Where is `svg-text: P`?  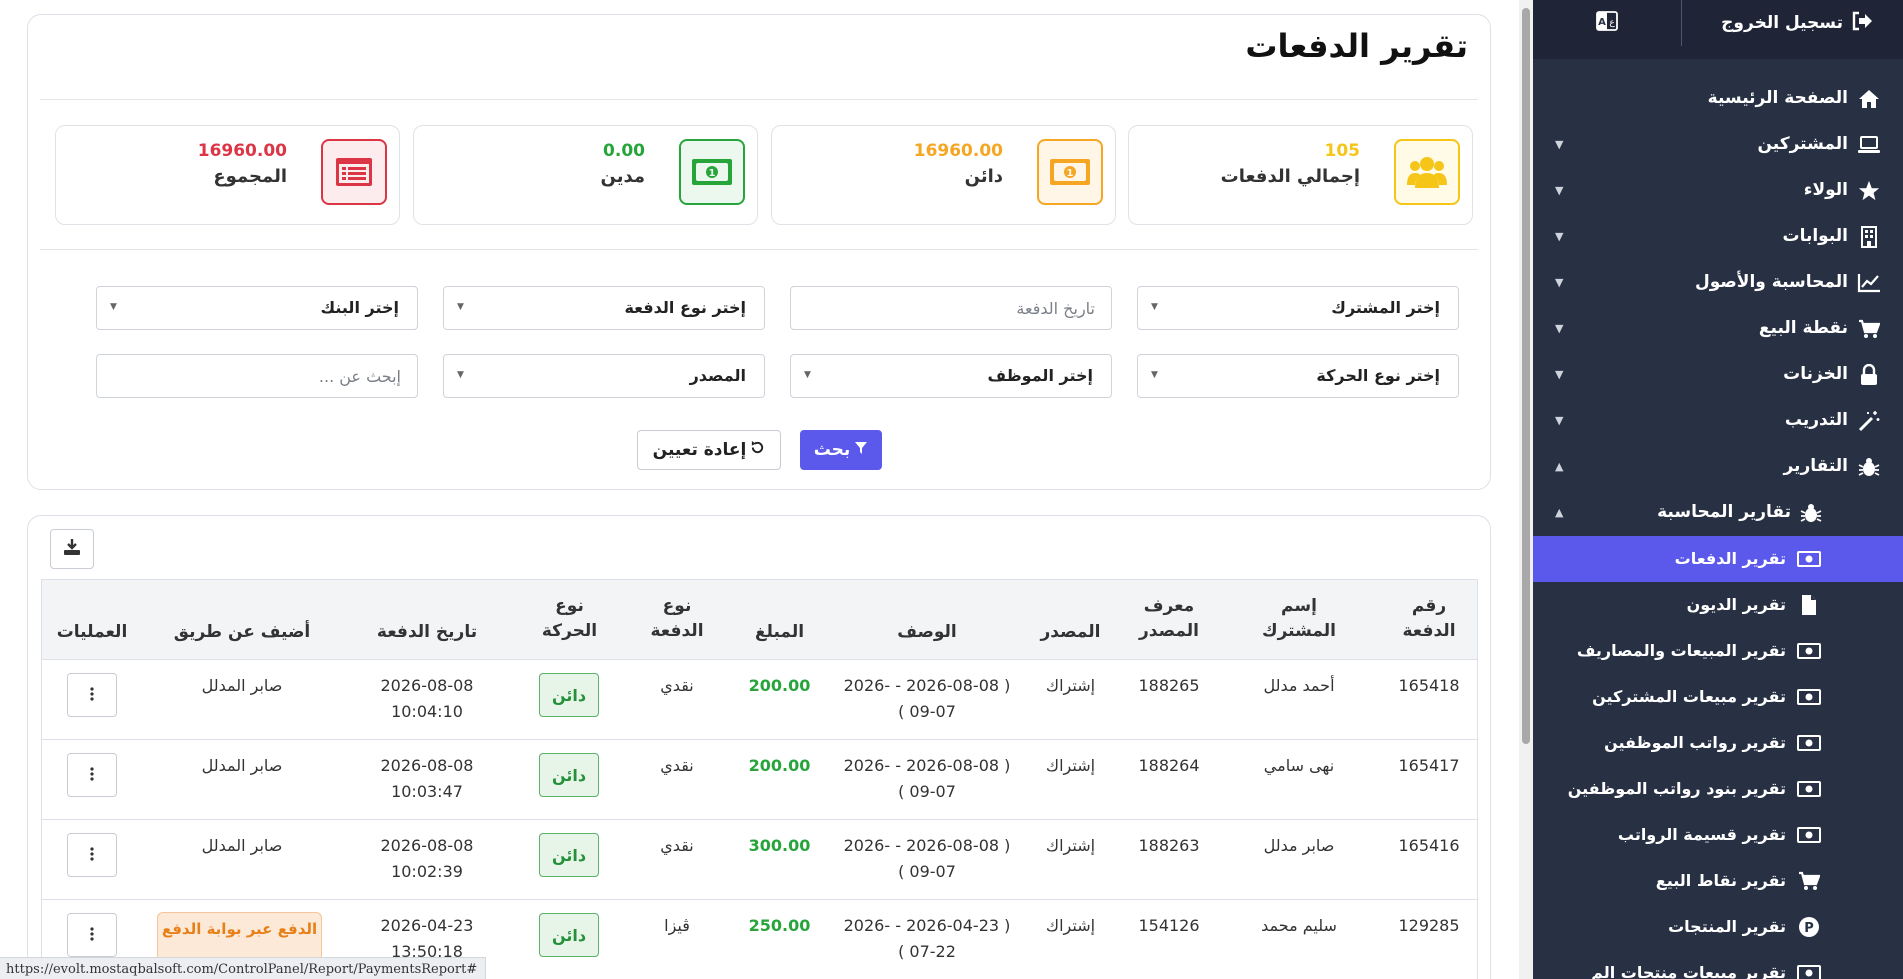
svg-text: P is located at coordinates (1809, 928).